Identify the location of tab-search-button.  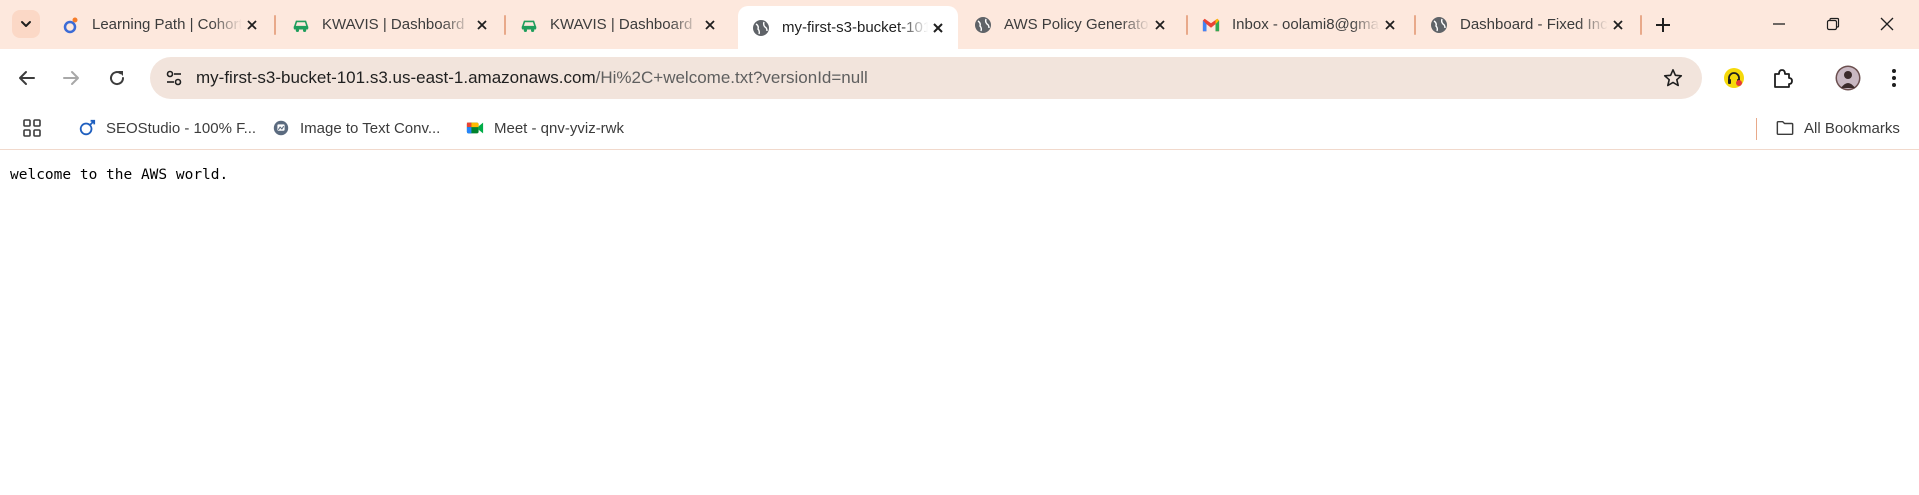
(26, 24).